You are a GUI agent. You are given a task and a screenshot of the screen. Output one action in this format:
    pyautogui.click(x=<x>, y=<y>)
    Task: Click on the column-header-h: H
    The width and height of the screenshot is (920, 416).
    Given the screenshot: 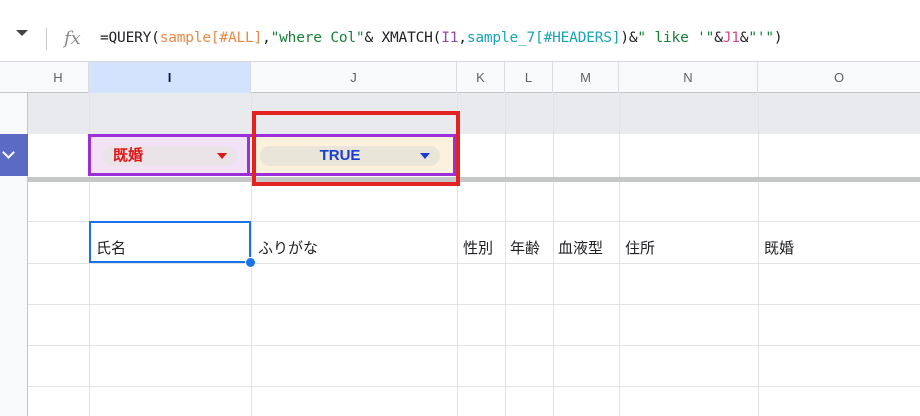 What is the action you would take?
    pyautogui.click(x=58, y=77)
    